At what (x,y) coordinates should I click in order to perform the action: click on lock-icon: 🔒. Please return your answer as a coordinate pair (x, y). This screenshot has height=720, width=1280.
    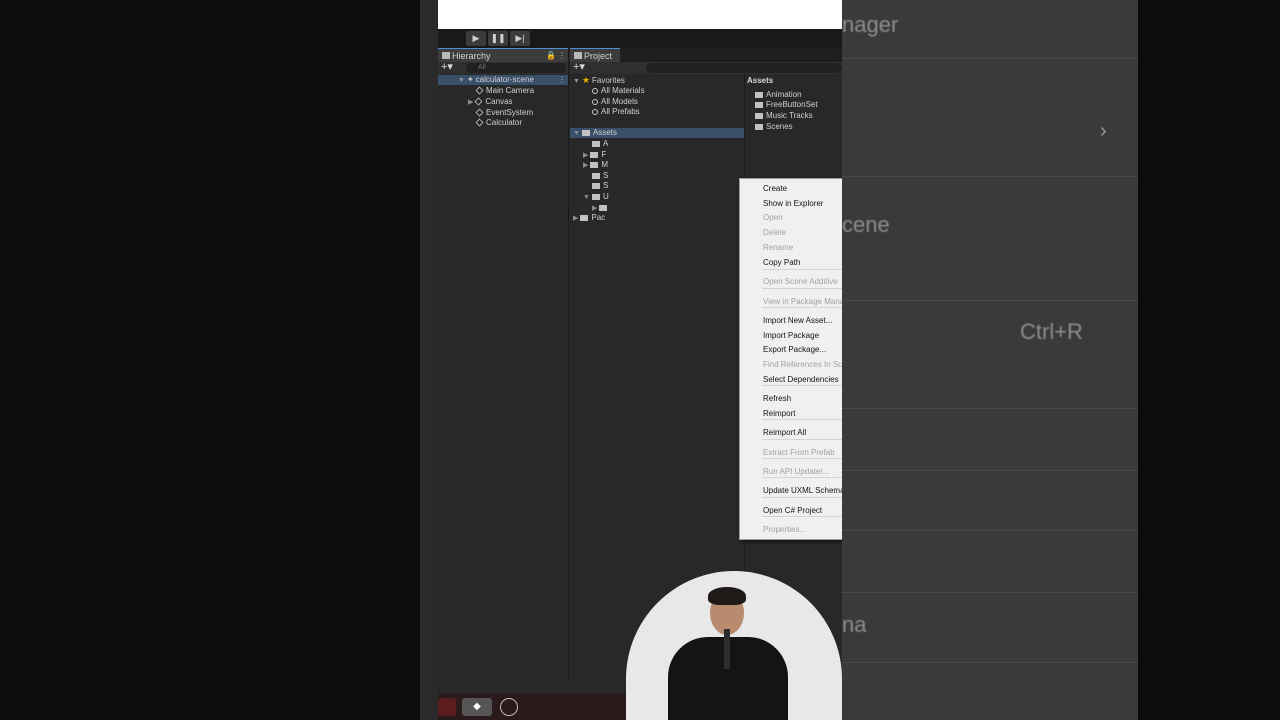
    Looking at the image, I should click on (551, 56).